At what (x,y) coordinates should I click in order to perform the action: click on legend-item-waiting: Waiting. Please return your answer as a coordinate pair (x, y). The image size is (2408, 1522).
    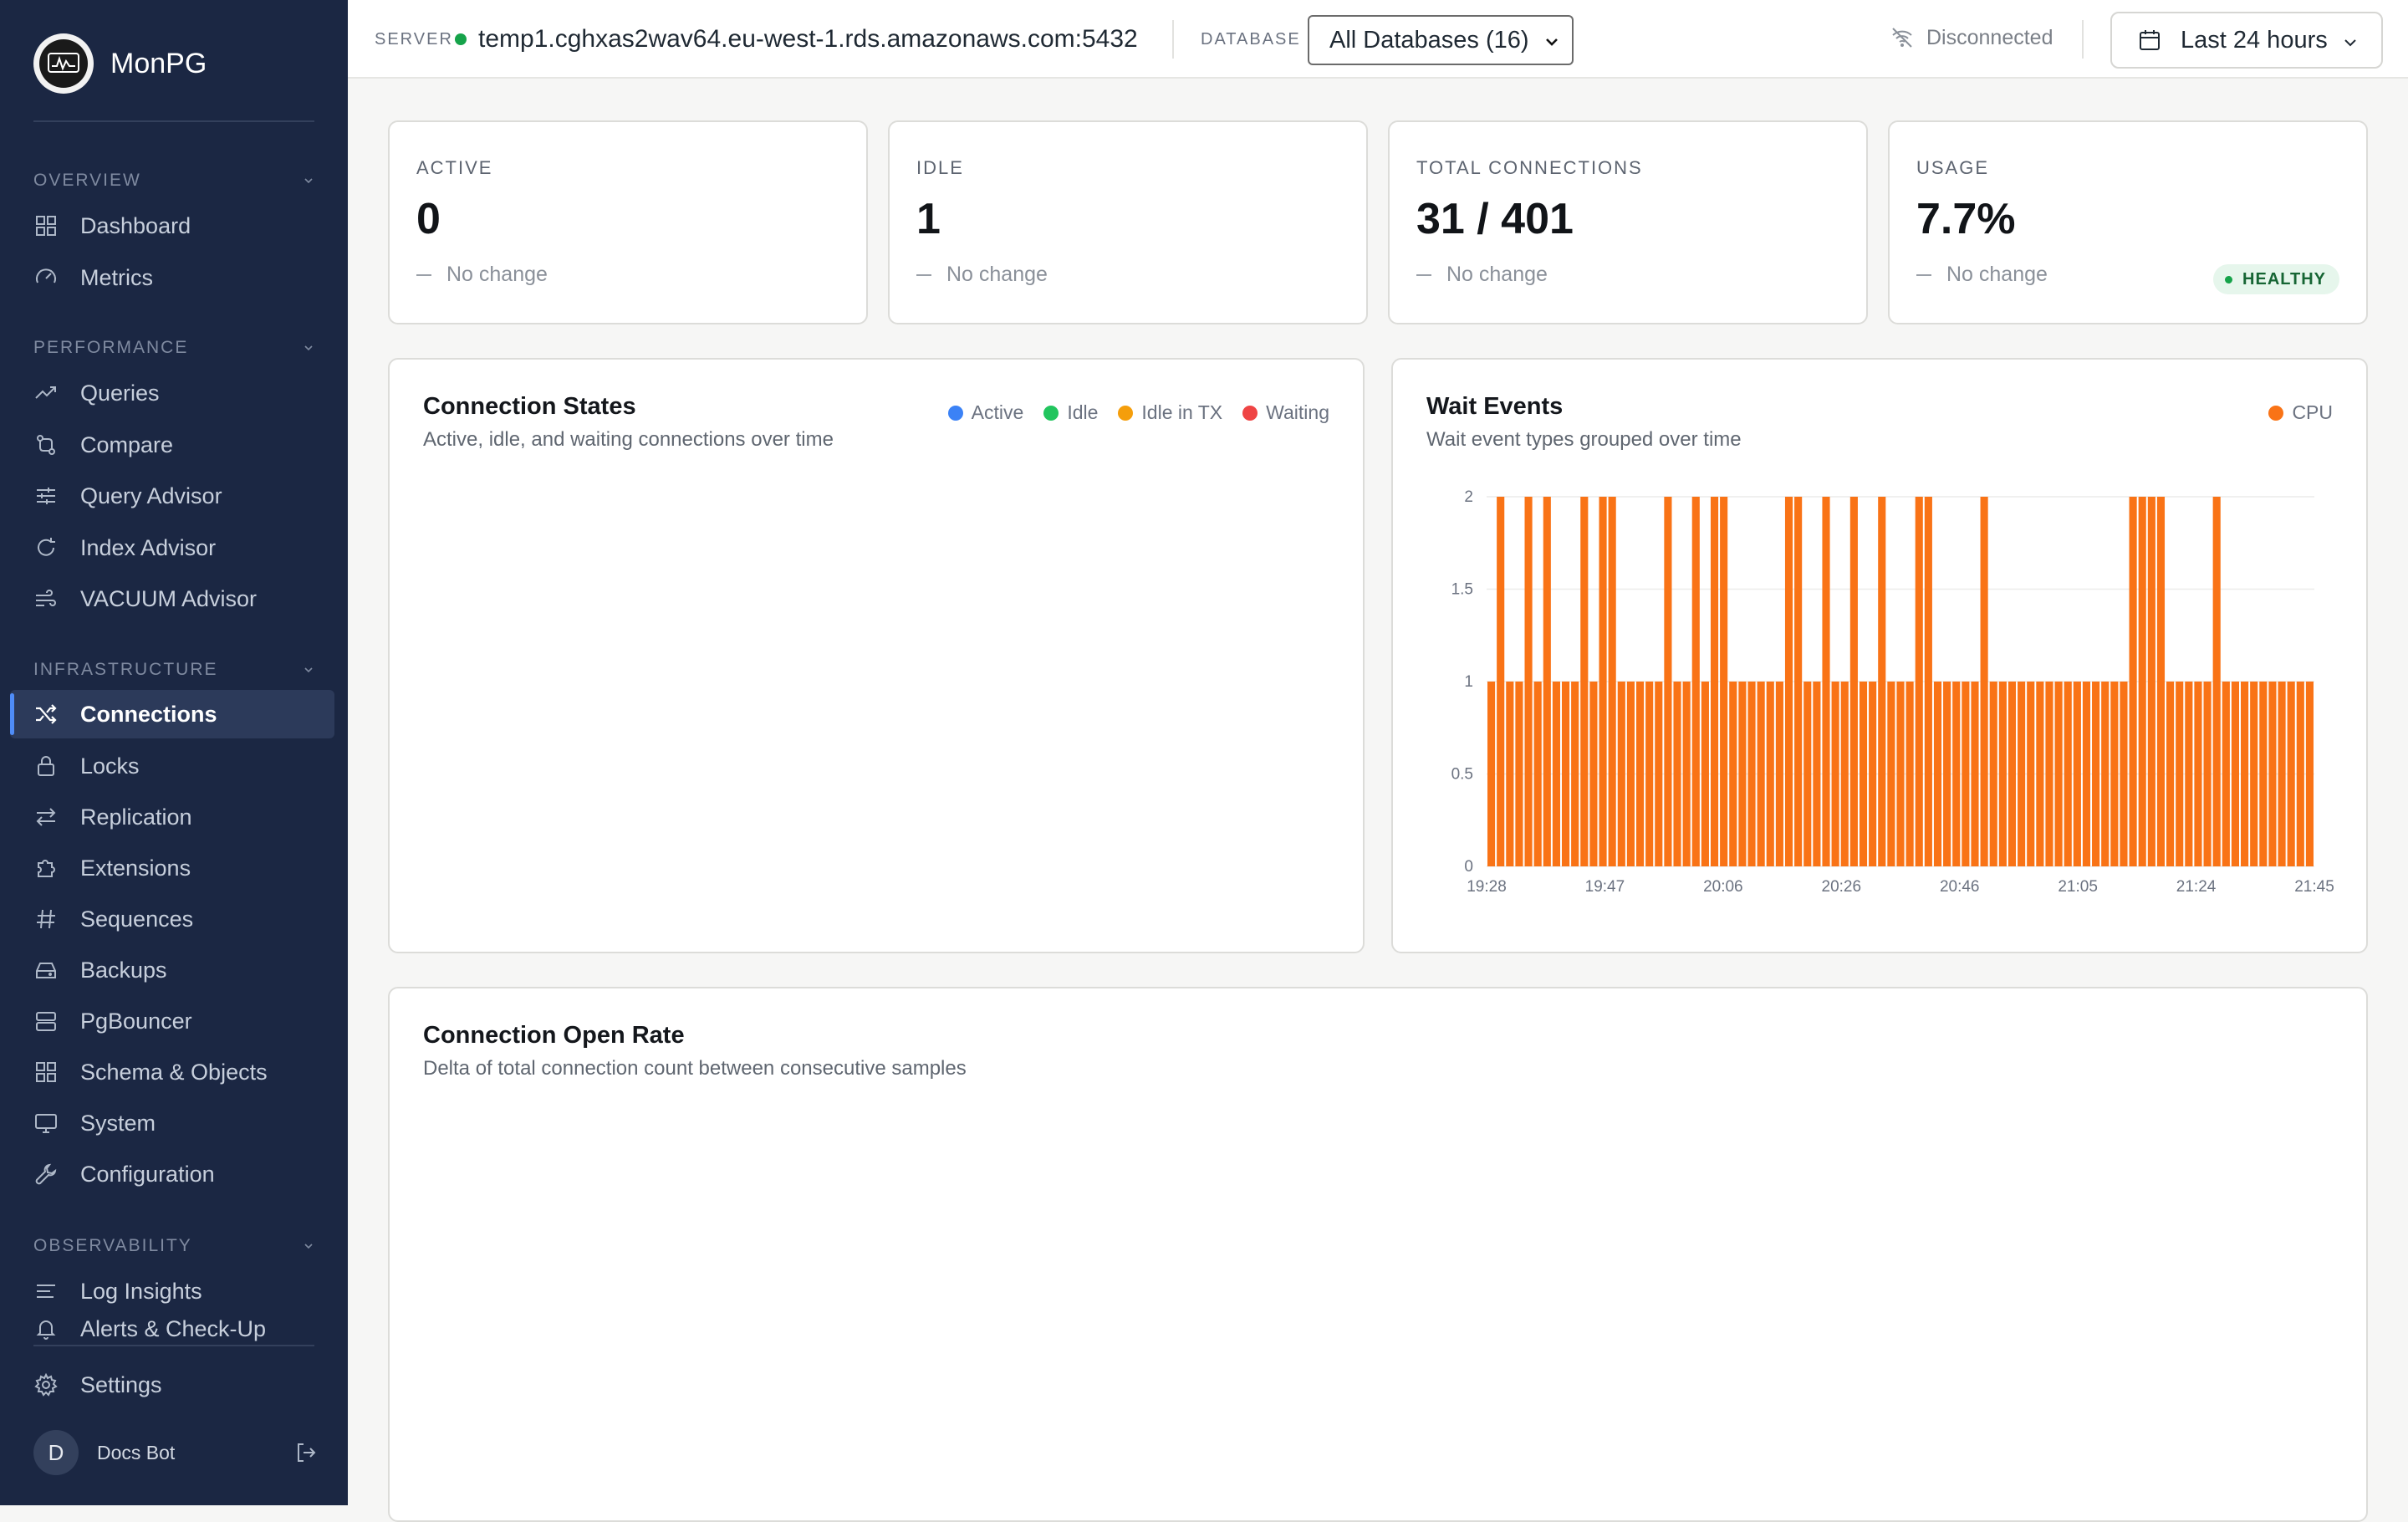
    Looking at the image, I should click on (1286, 412).